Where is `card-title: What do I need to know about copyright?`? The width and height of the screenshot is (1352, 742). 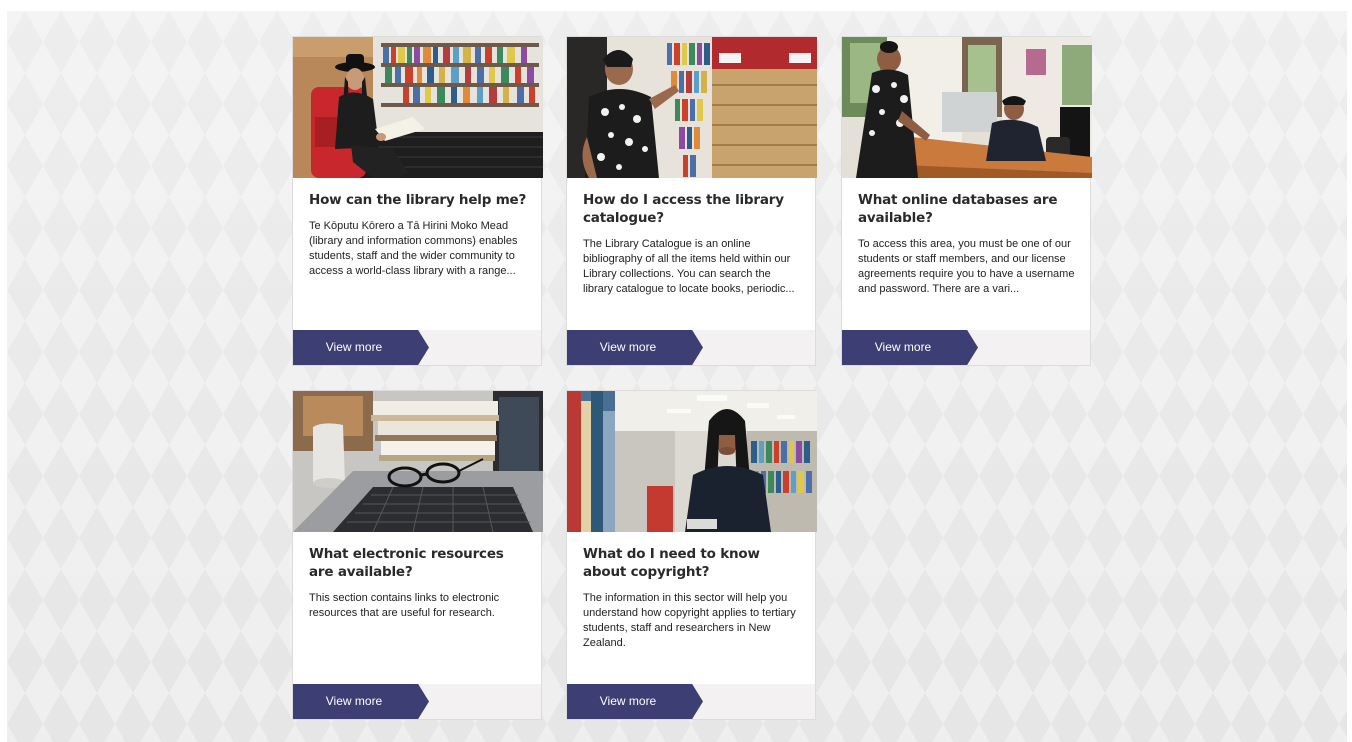
card-title: What do I need to know about copyright? is located at coordinates (693, 563).